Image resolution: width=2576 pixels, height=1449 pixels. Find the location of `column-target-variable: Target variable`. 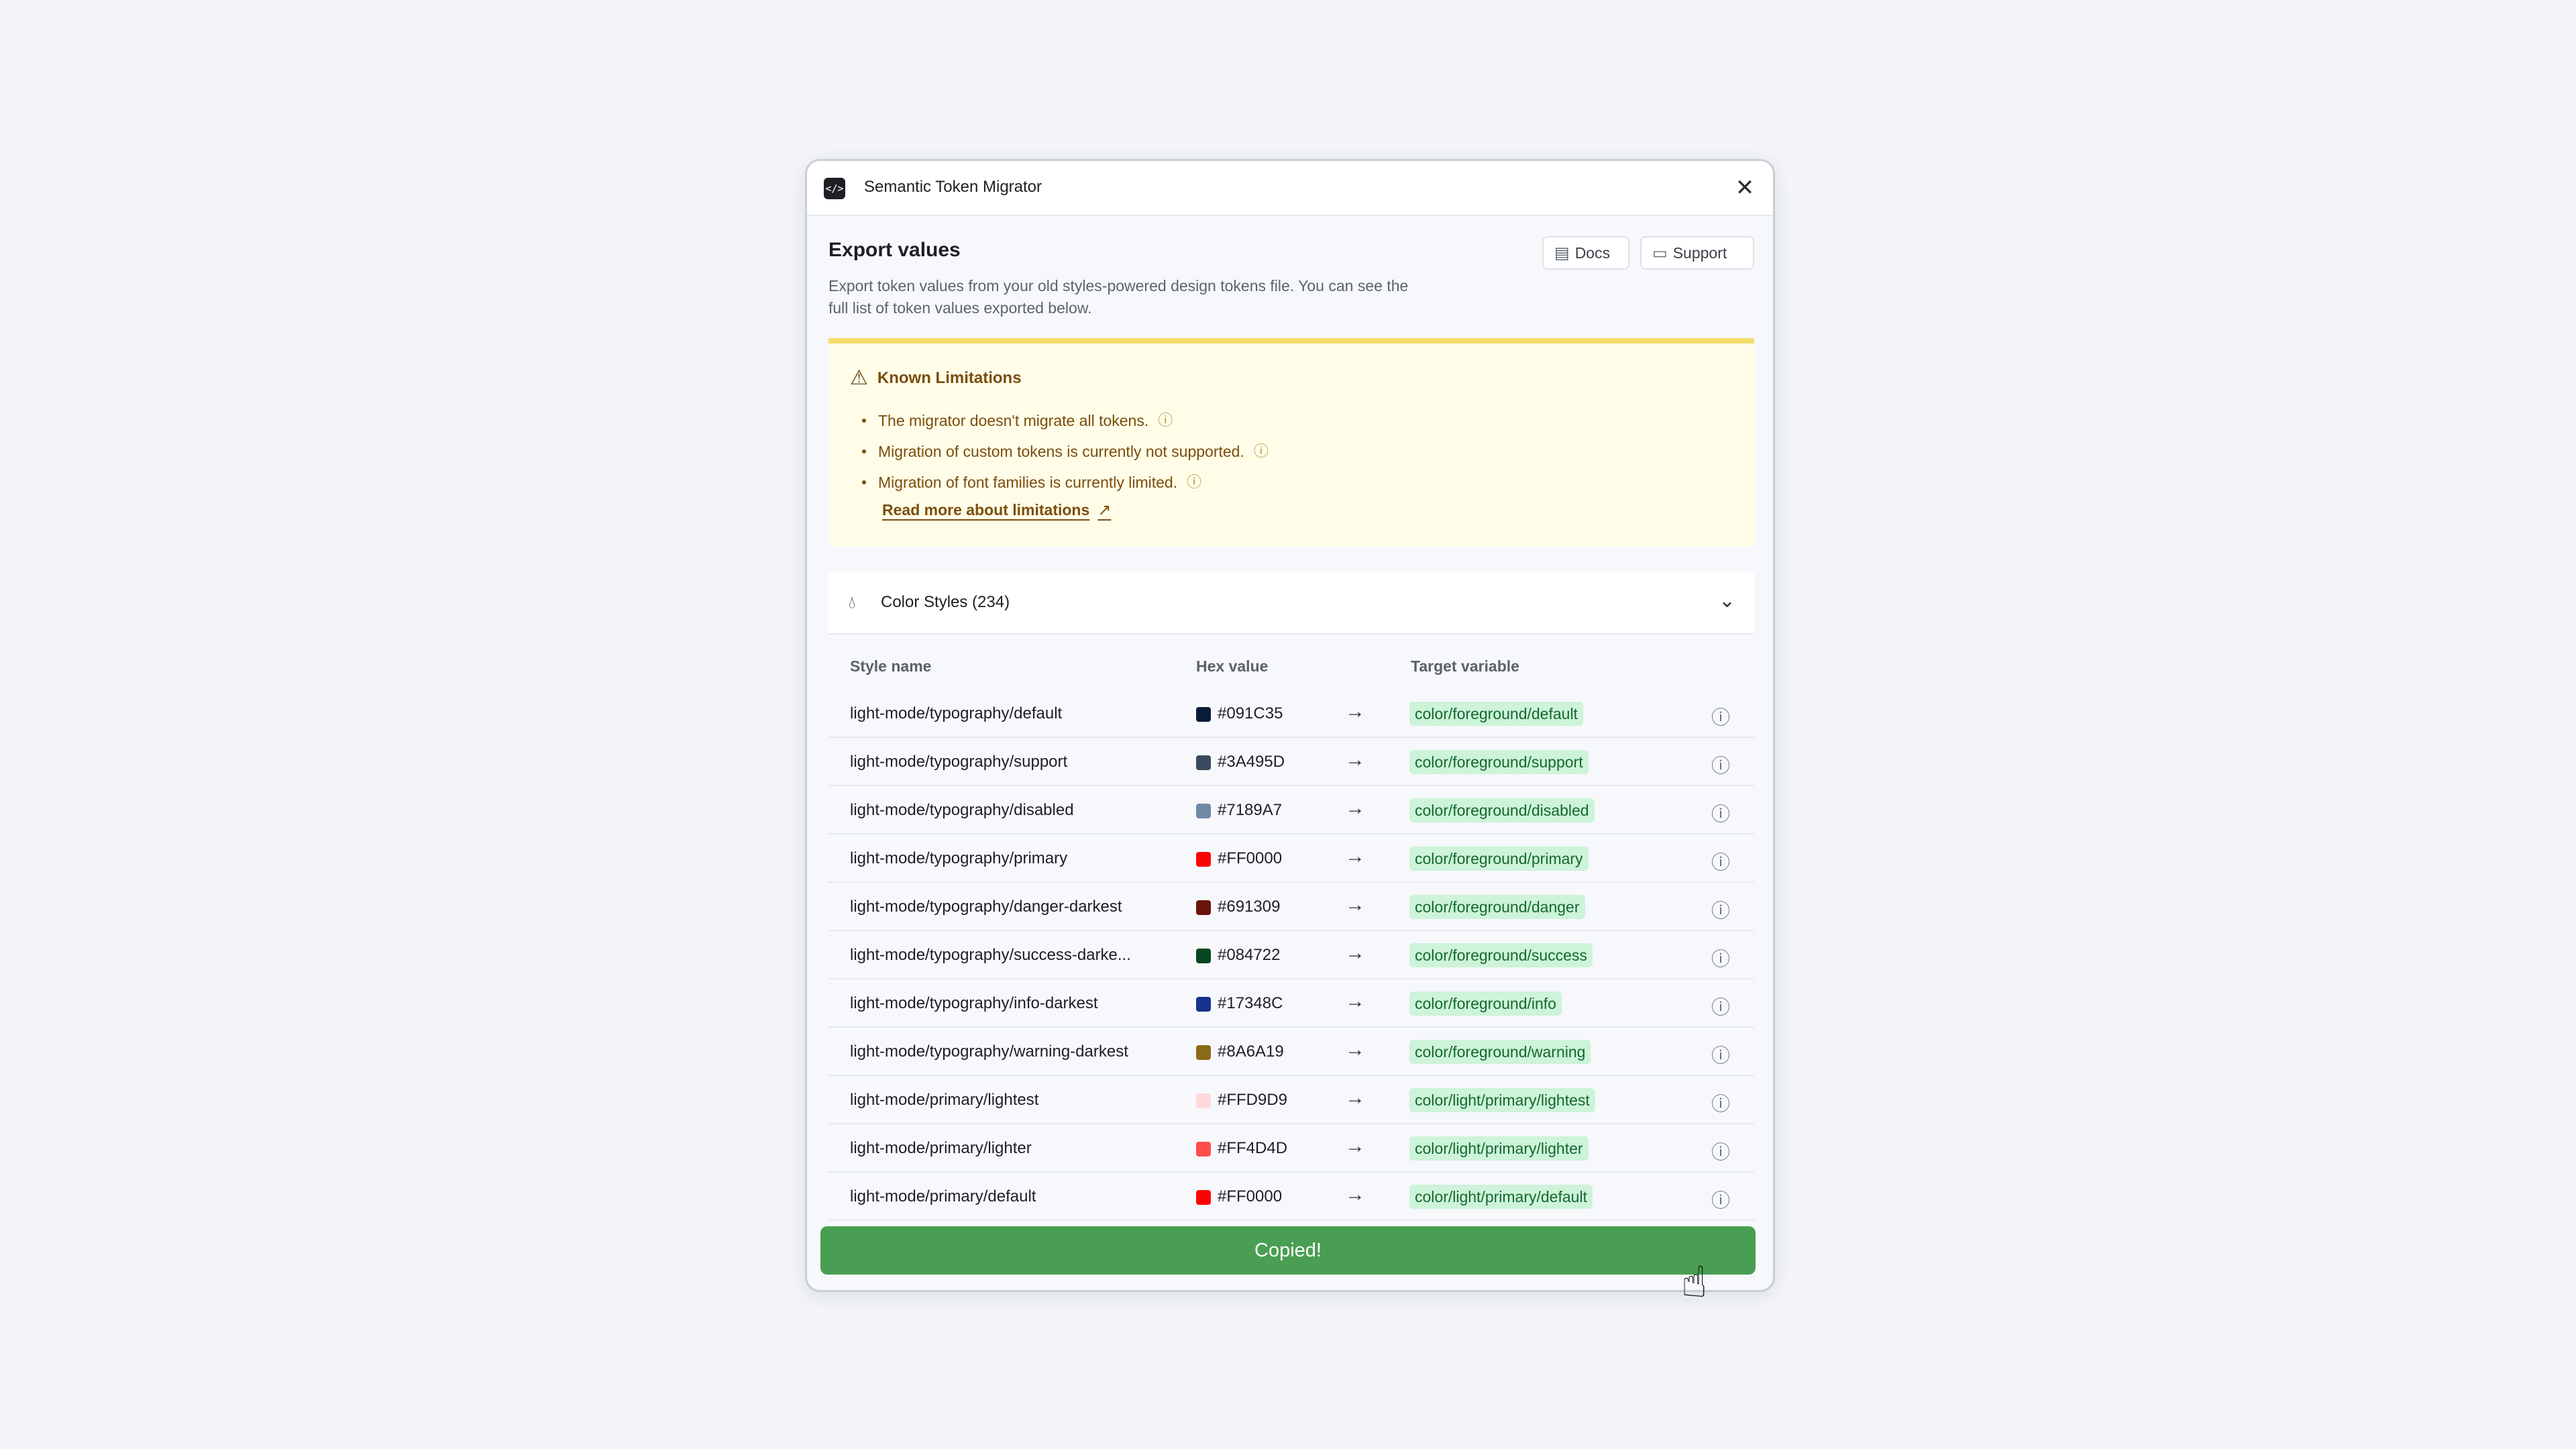

column-target-variable: Target variable is located at coordinates (1465, 666).